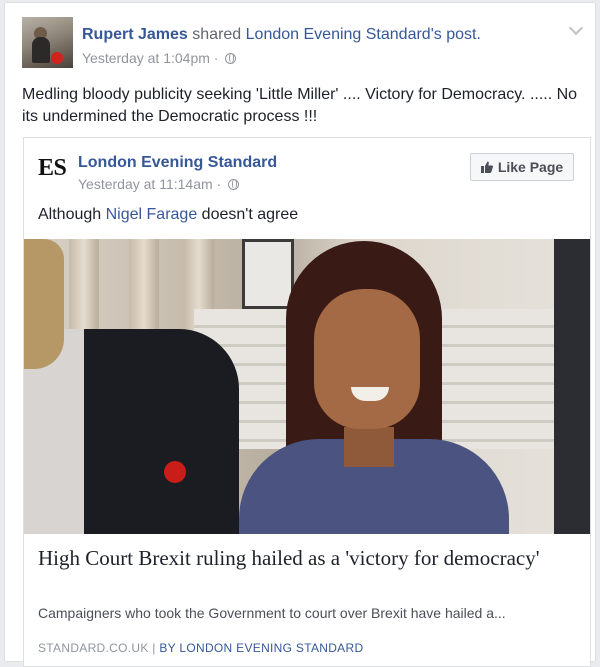  I want to click on author-name-link: Rupert James, so click(135, 34).